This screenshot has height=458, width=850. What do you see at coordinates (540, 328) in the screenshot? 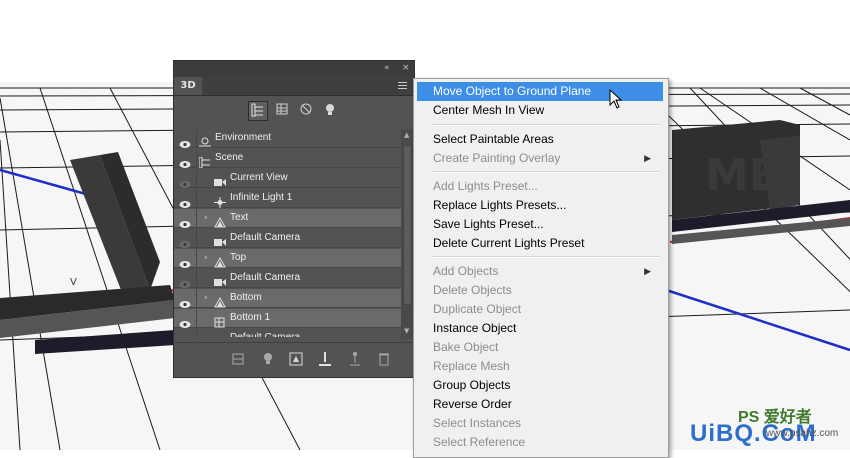
I see `menu-item-instance-object: Instance Object` at bounding box center [540, 328].